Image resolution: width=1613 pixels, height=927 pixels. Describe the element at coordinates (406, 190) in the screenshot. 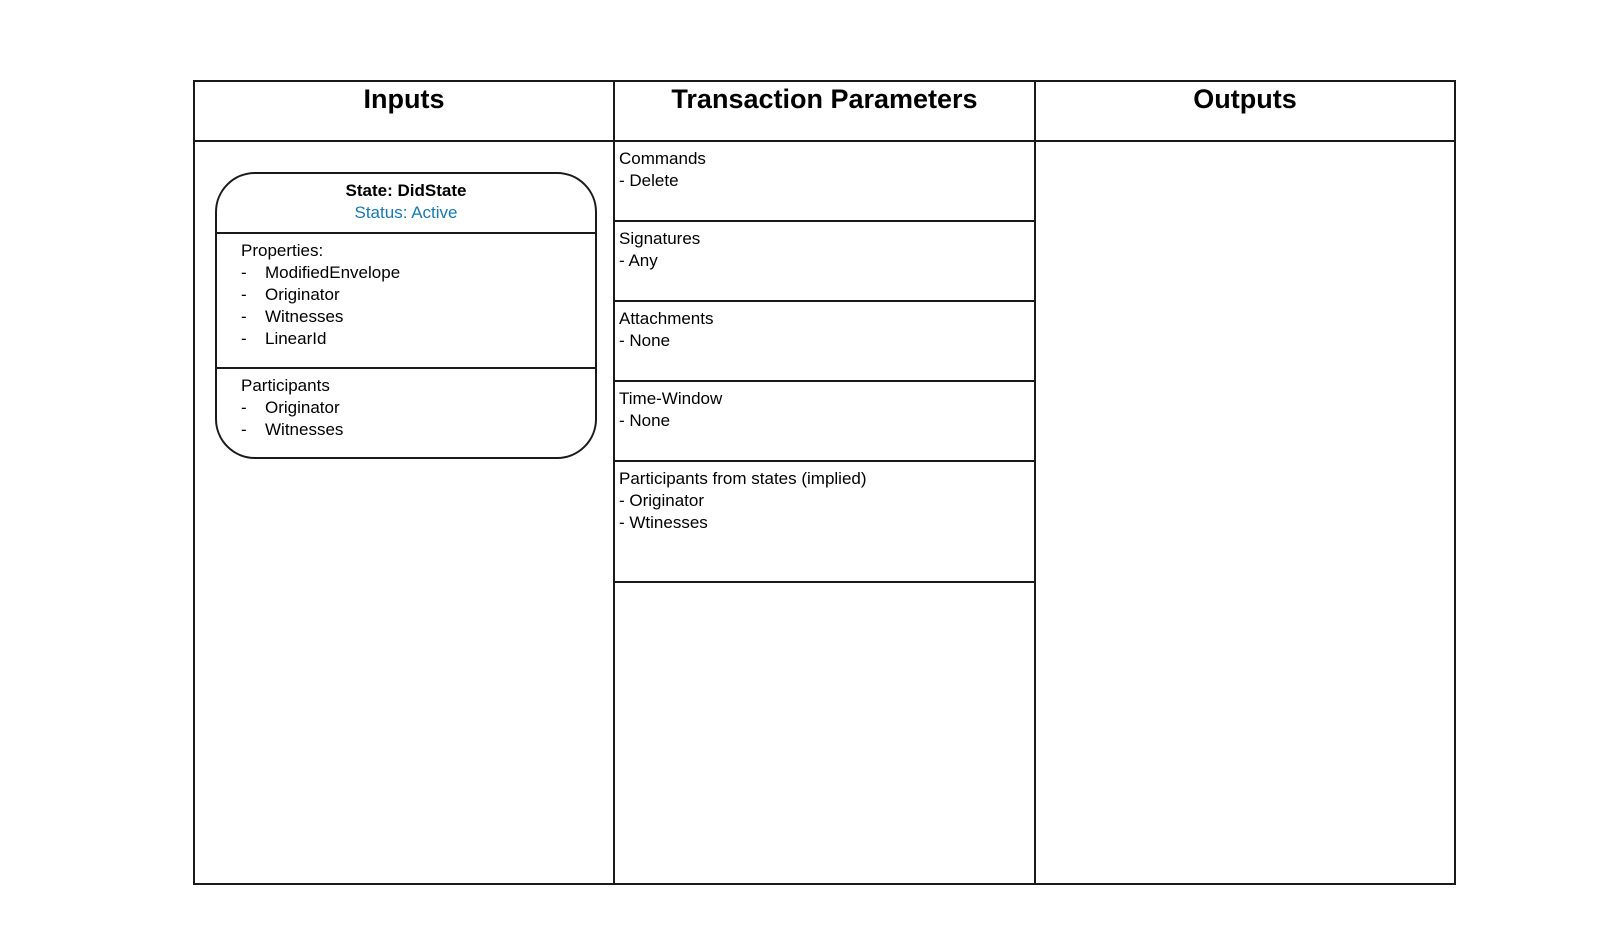

I see `state-title: State: DidState` at that location.